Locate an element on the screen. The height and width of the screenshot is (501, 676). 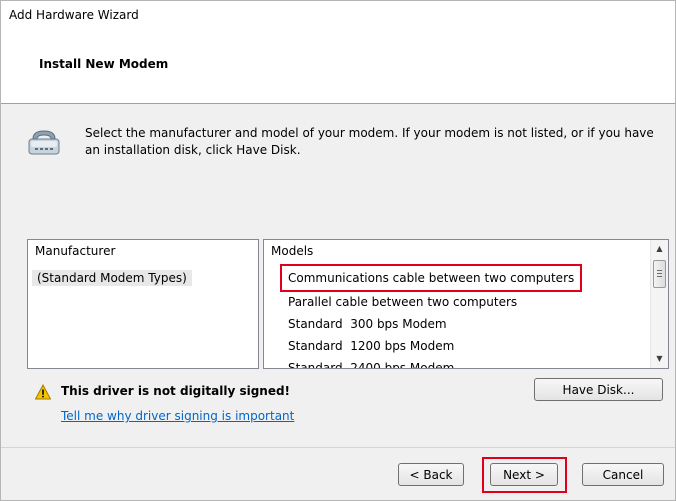
model-item: Standard 2400 bps Modem is located at coordinates (371, 362).